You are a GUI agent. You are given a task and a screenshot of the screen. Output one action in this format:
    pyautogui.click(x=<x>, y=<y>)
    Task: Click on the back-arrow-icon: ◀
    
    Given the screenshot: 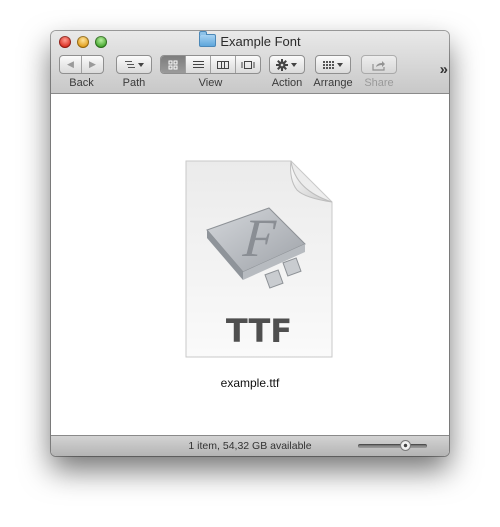 What is the action you would take?
    pyautogui.click(x=70, y=64)
    